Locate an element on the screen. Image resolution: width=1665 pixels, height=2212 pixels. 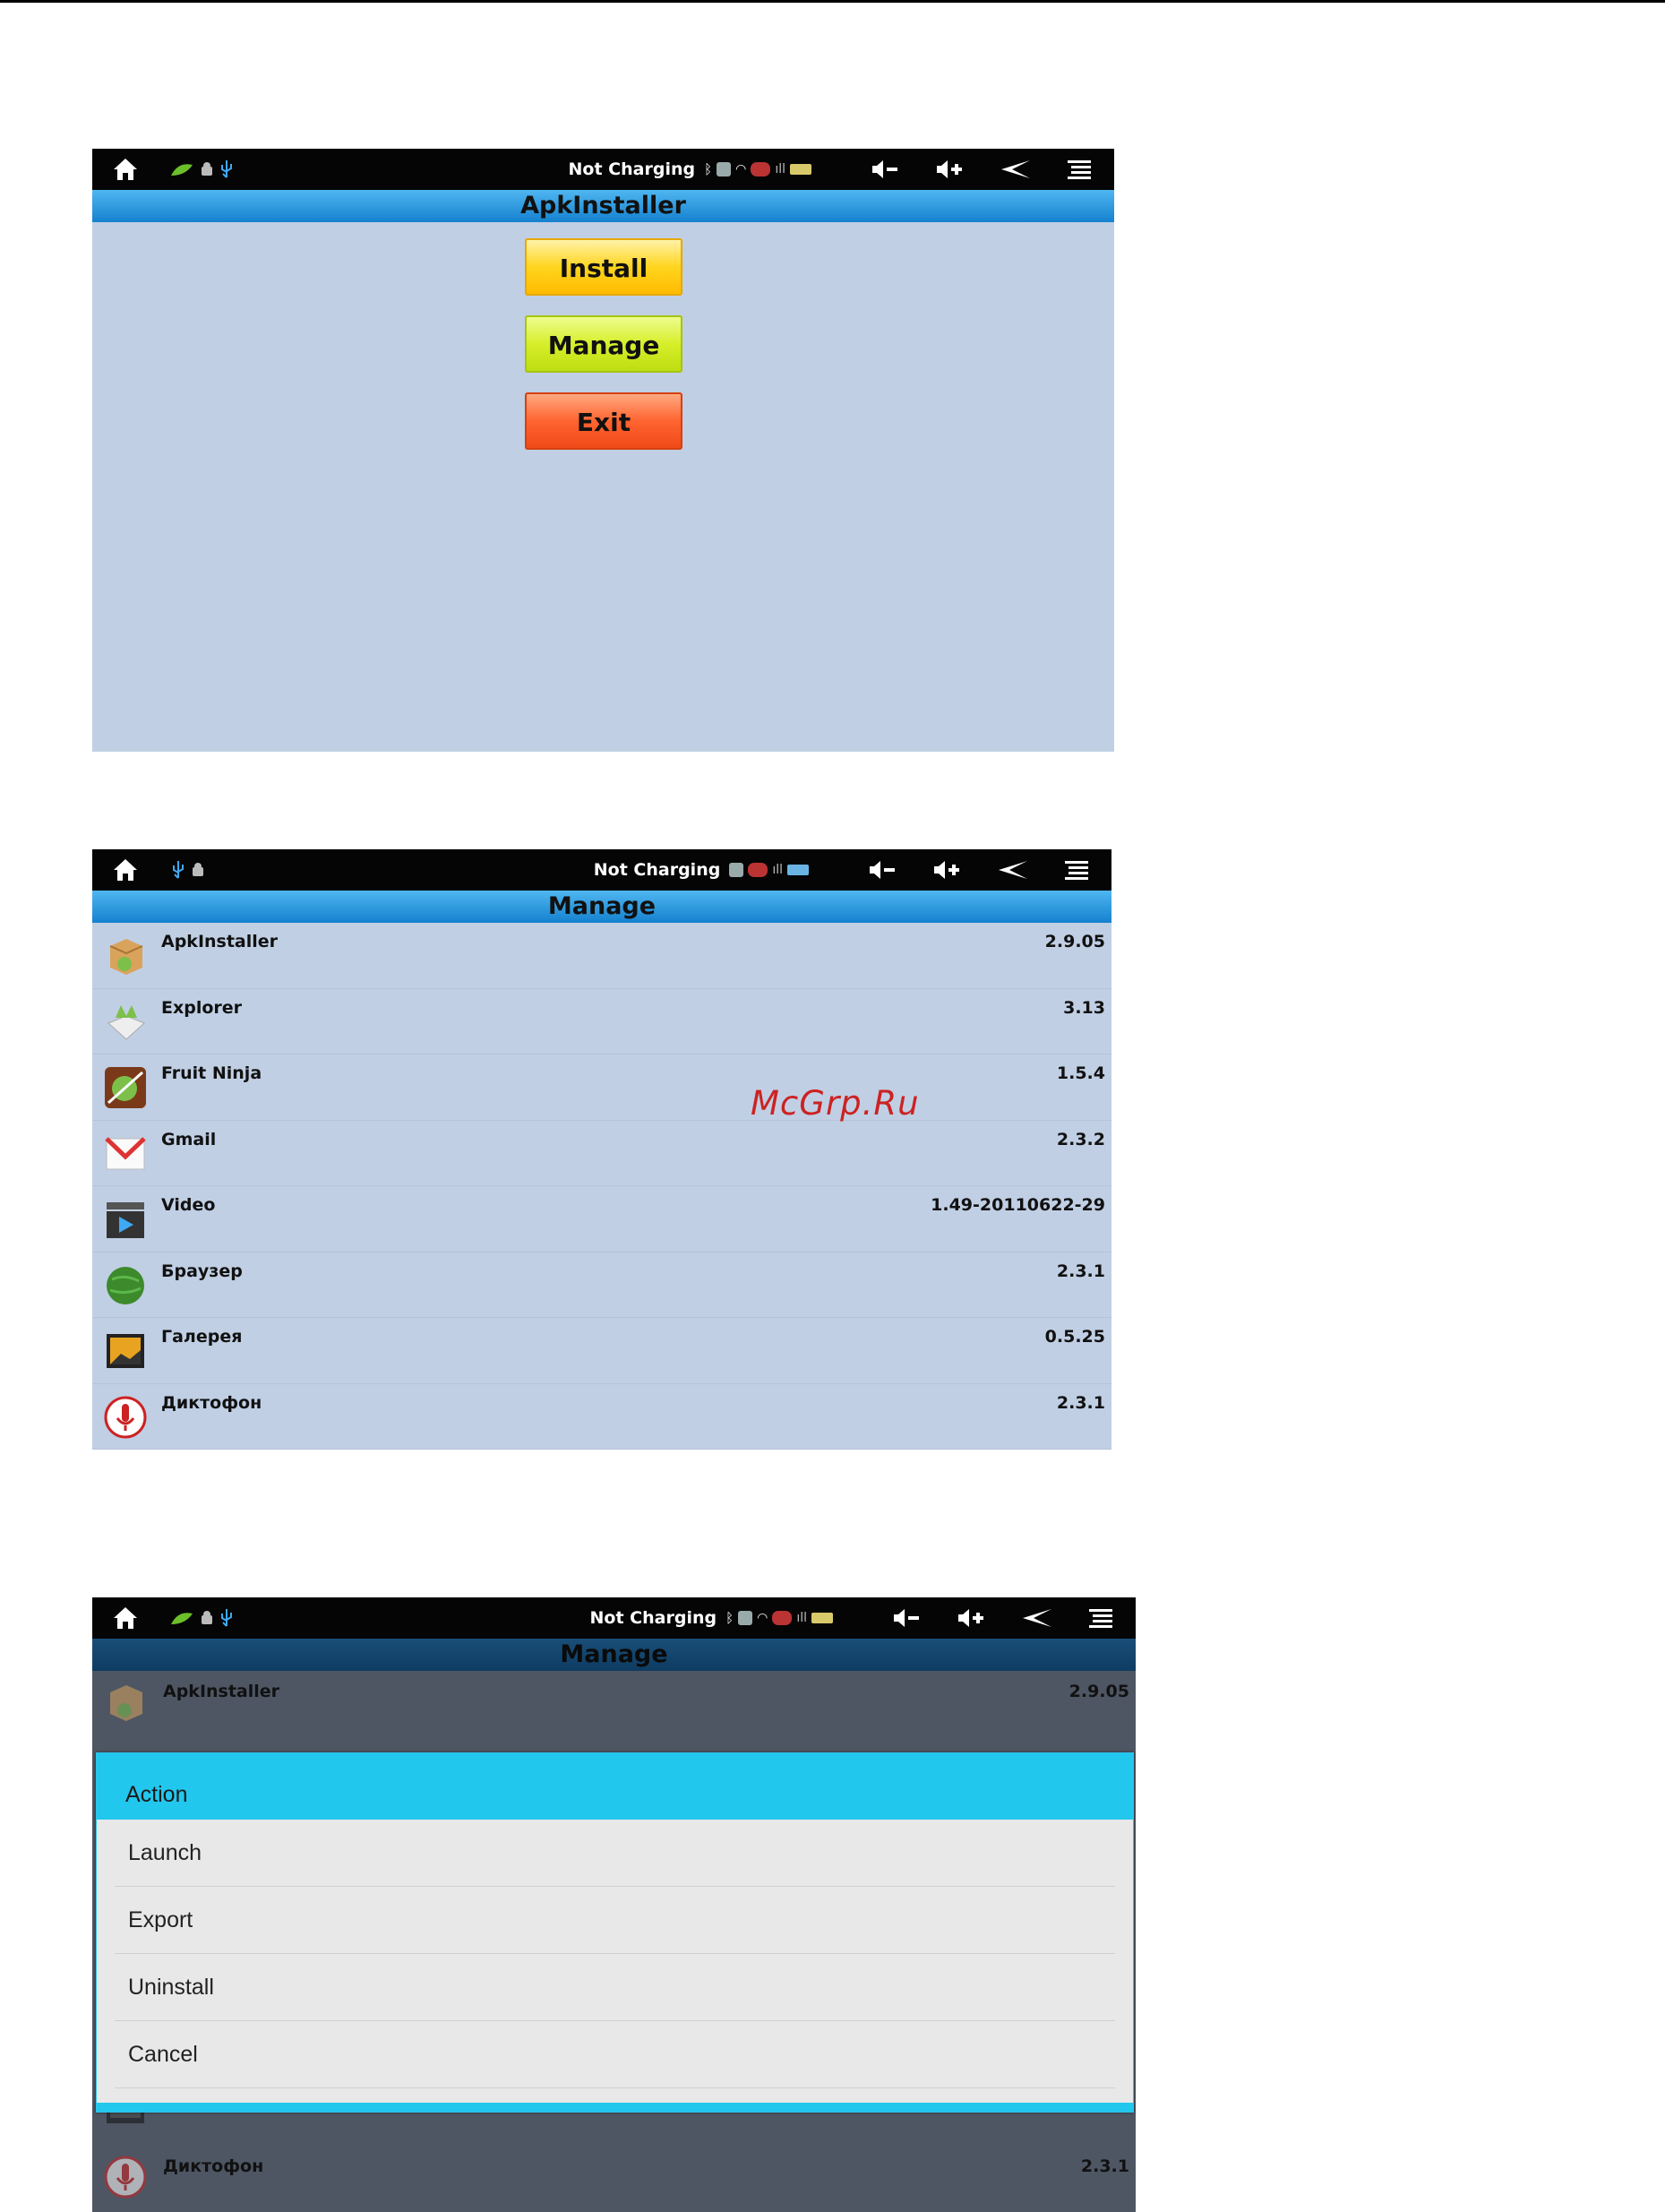
export-option: Export is located at coordinates (615, 1920).